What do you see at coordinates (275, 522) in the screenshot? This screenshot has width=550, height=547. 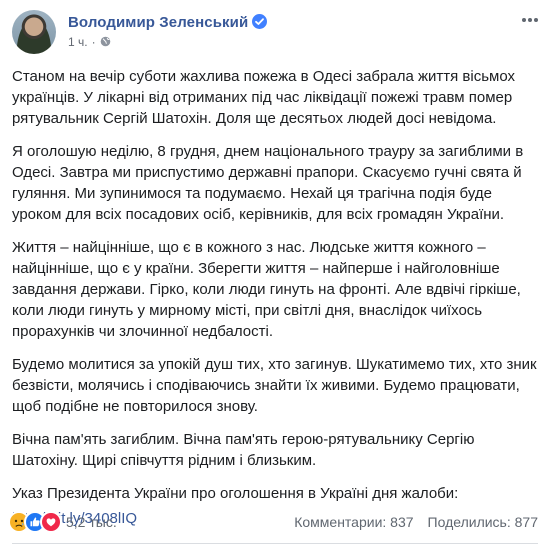 I see `post-footer: 5,2 тыс. Комментарии: 837 Поделились: 877` at bounding box center [275, 522].